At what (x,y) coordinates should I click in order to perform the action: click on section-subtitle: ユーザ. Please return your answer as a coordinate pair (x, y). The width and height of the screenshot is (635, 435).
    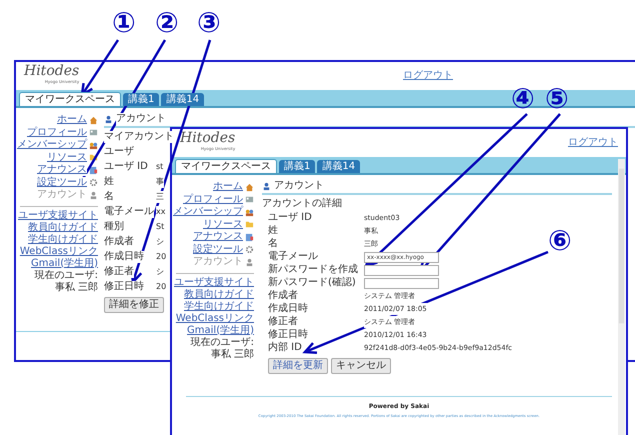
    Looking at the image, I should click on (119, 152).